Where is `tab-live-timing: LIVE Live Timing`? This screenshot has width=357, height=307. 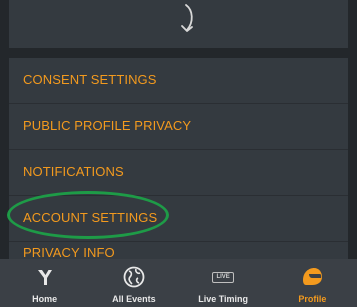
tab-live-timing: LIVE Live Timing is located at coordinates (223, 283).